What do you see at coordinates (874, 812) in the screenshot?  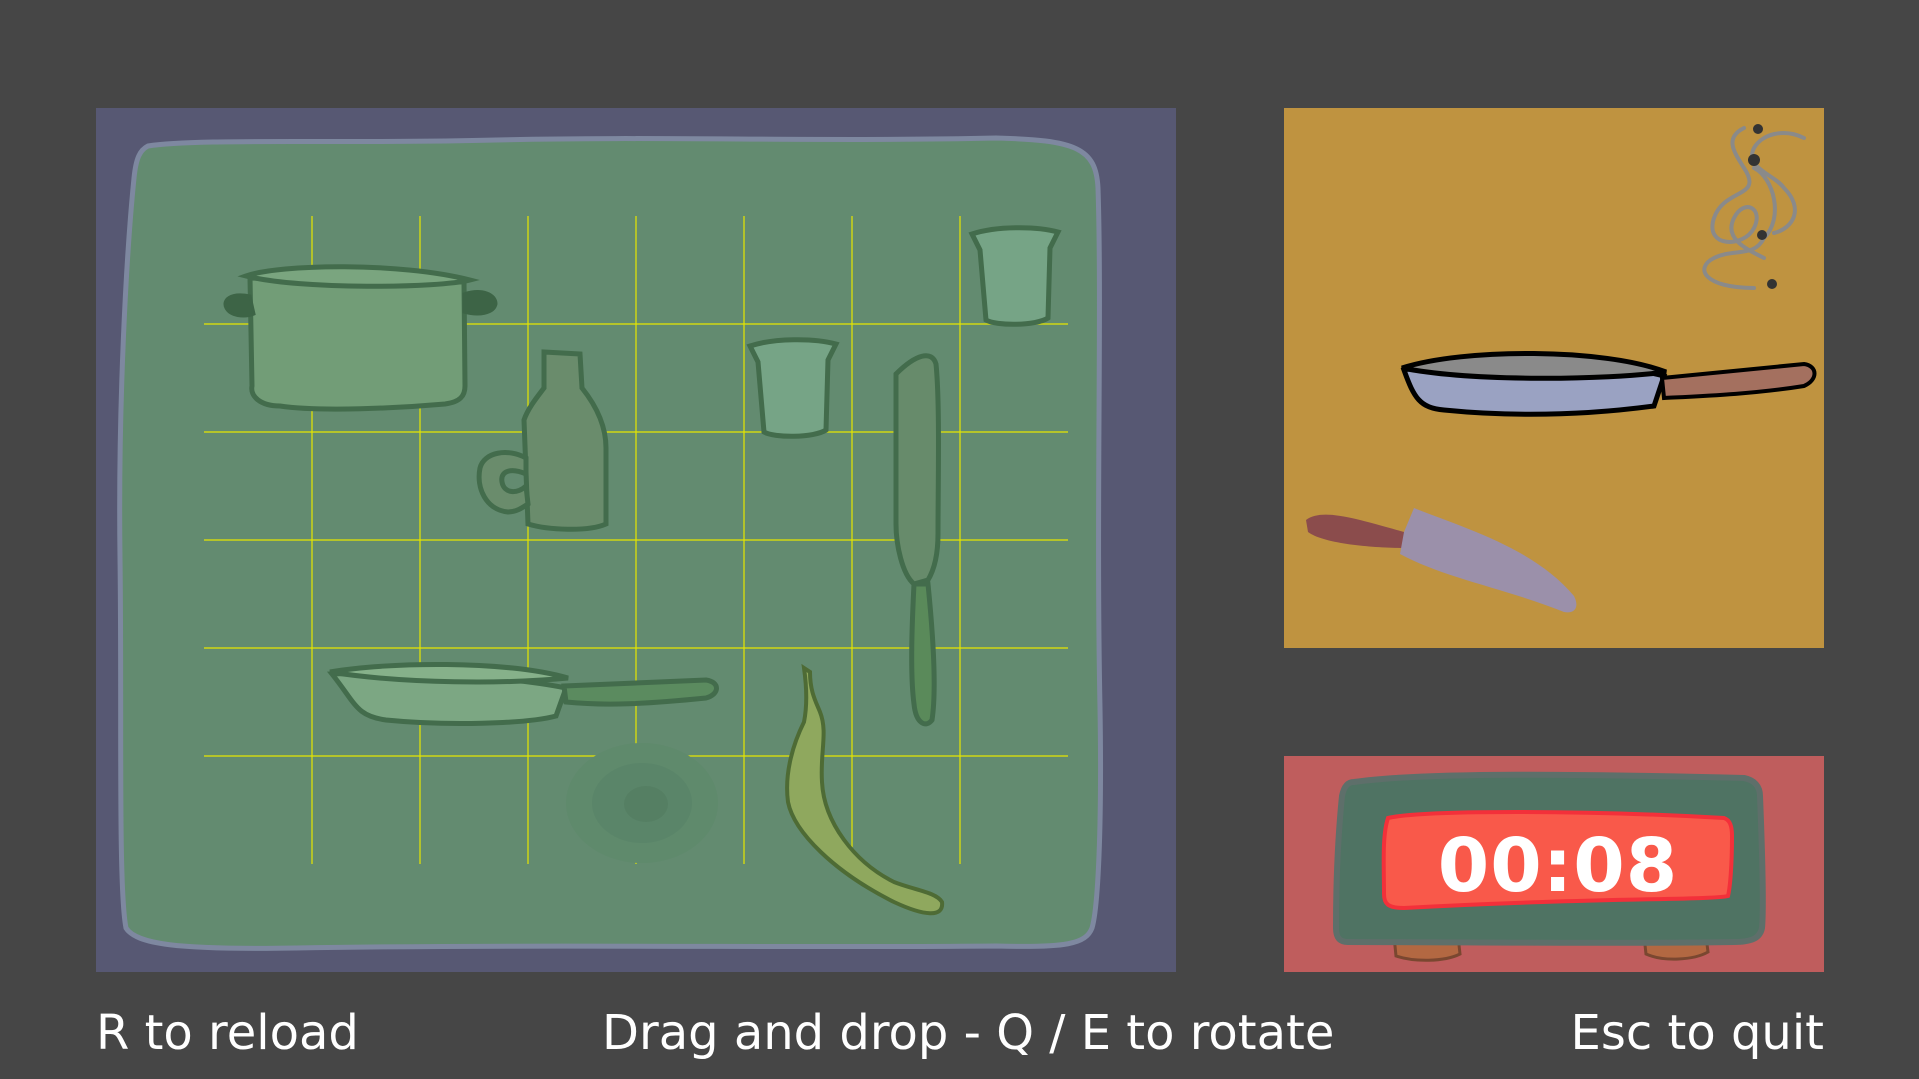 I see `banana-piece` at bounding box center [874, 812].